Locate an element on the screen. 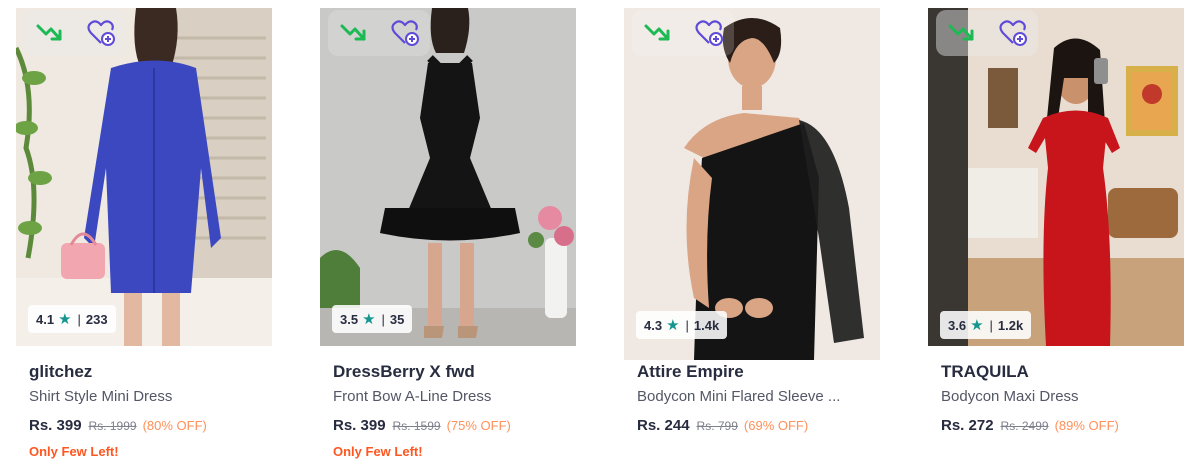 This screenshot has width=1200, height=465. rating-badge: 3.5 ★ | 35 is located at coordinates (372, 319).